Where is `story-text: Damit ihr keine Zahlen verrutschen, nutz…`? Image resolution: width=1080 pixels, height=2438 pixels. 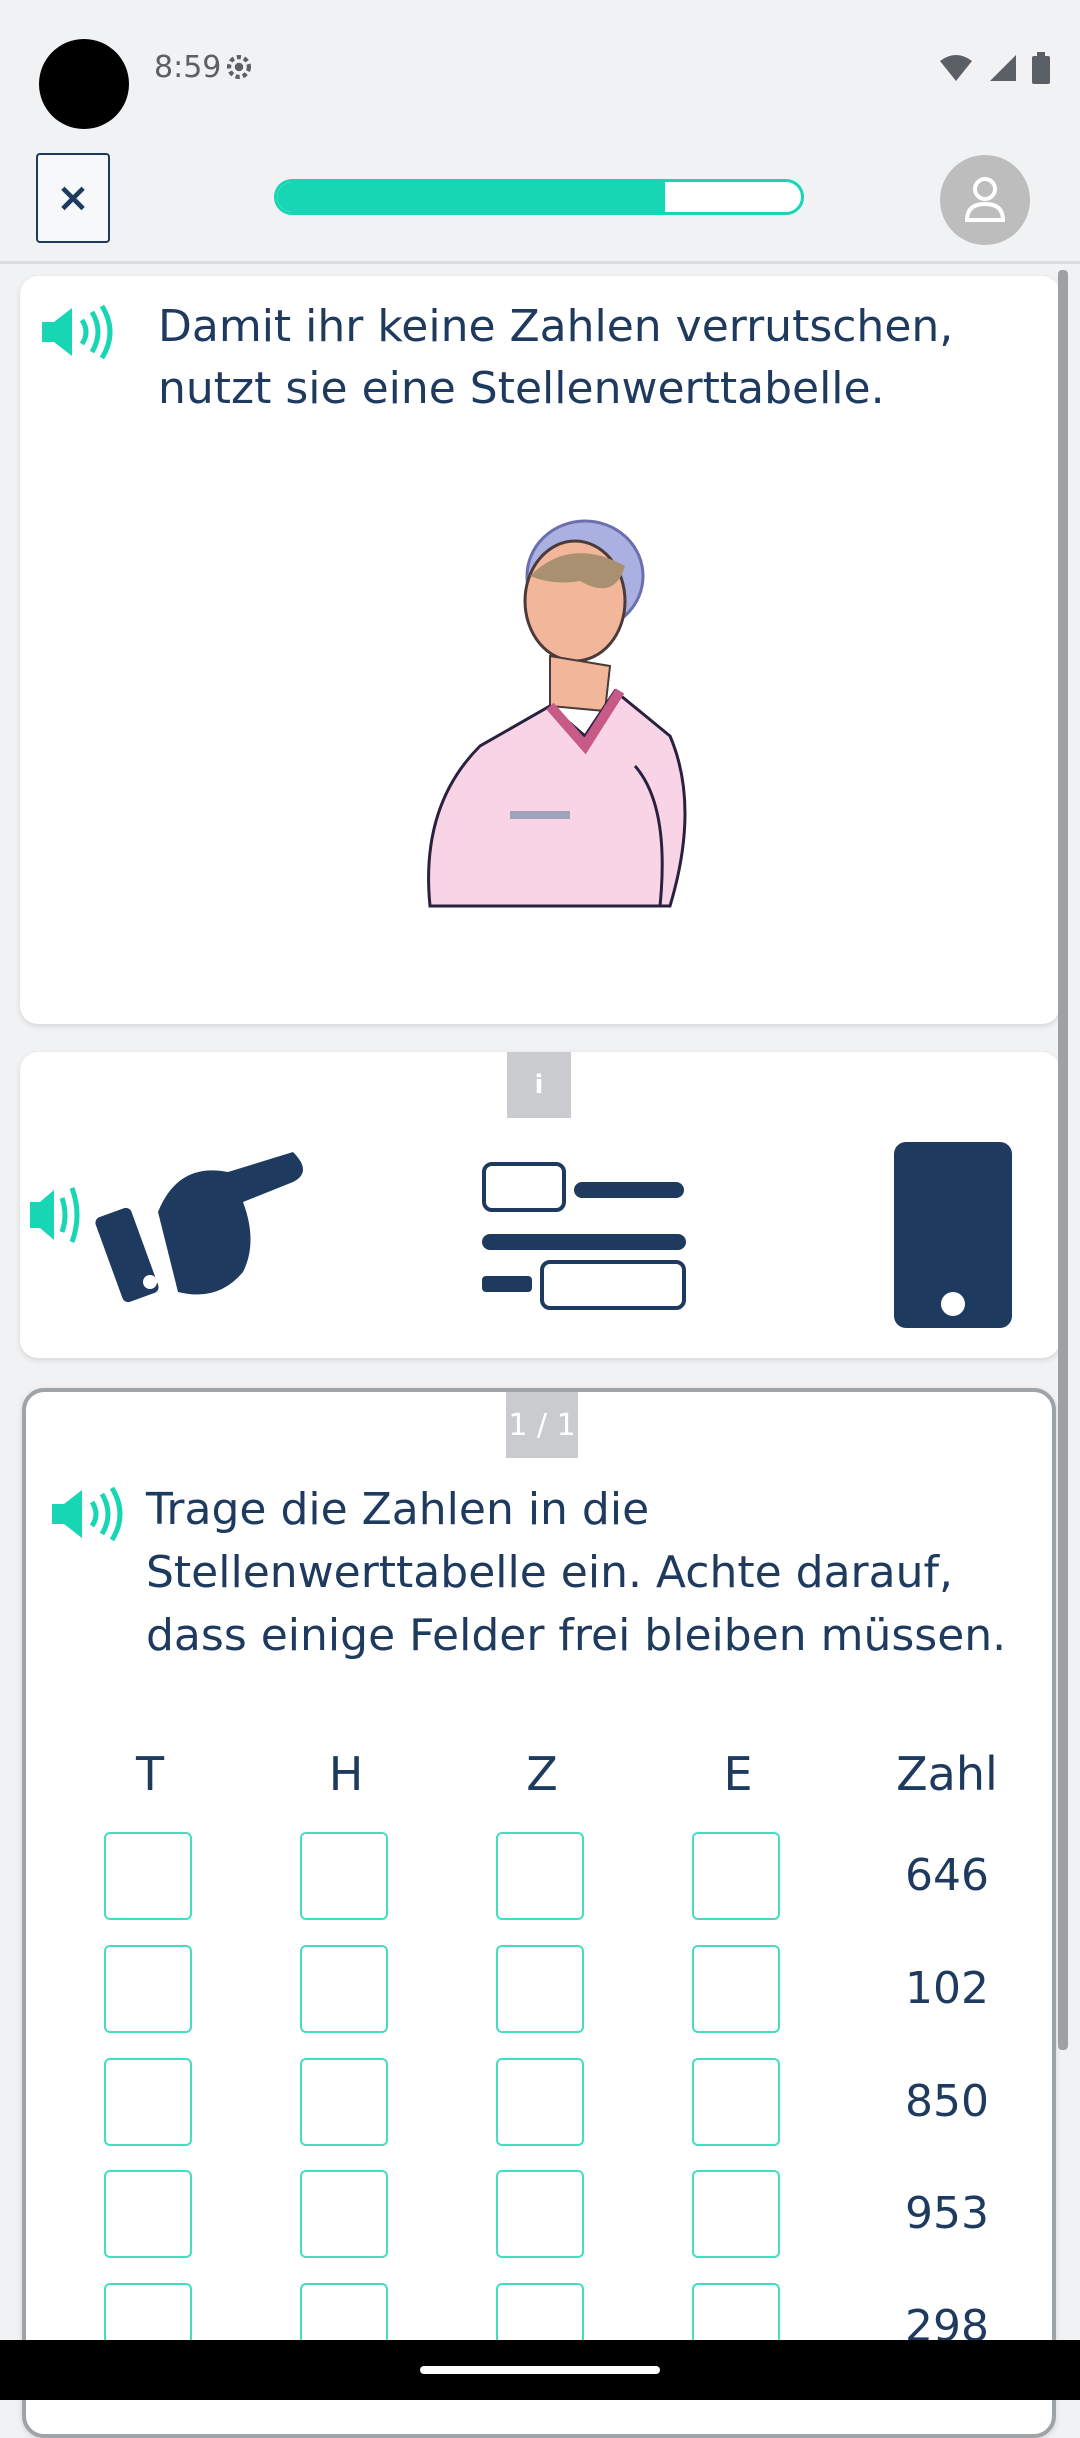
story-text: Damit ihr keine Zahlen verrutschen, nutz… is located at coordinates (556, 357).